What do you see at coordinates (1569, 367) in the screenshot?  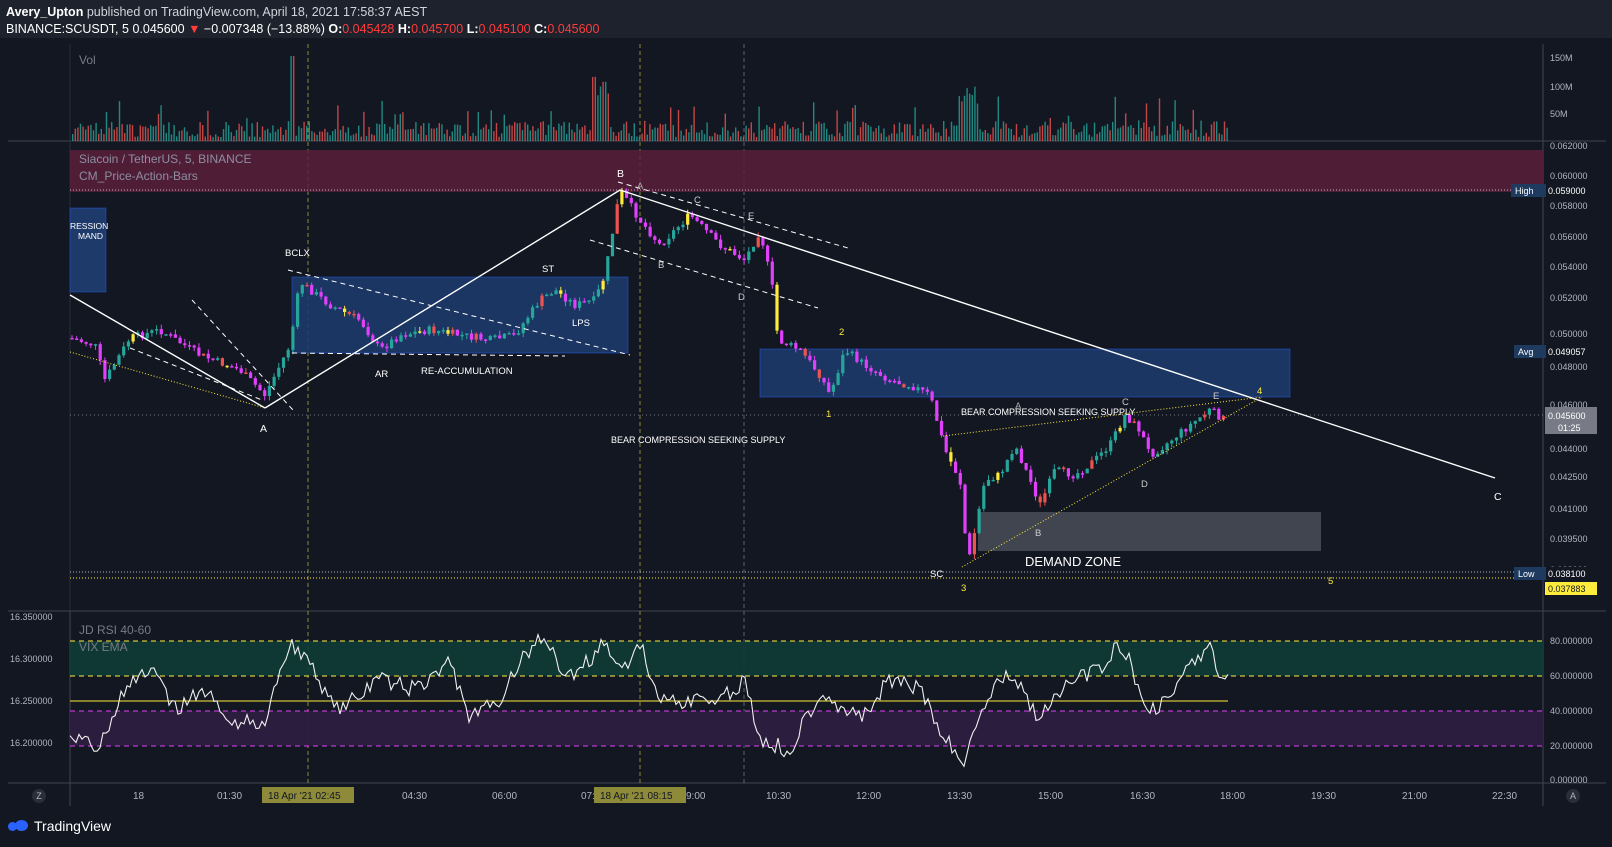 I see `price-tick: 0.048000` at bounding box center [1569, 367].